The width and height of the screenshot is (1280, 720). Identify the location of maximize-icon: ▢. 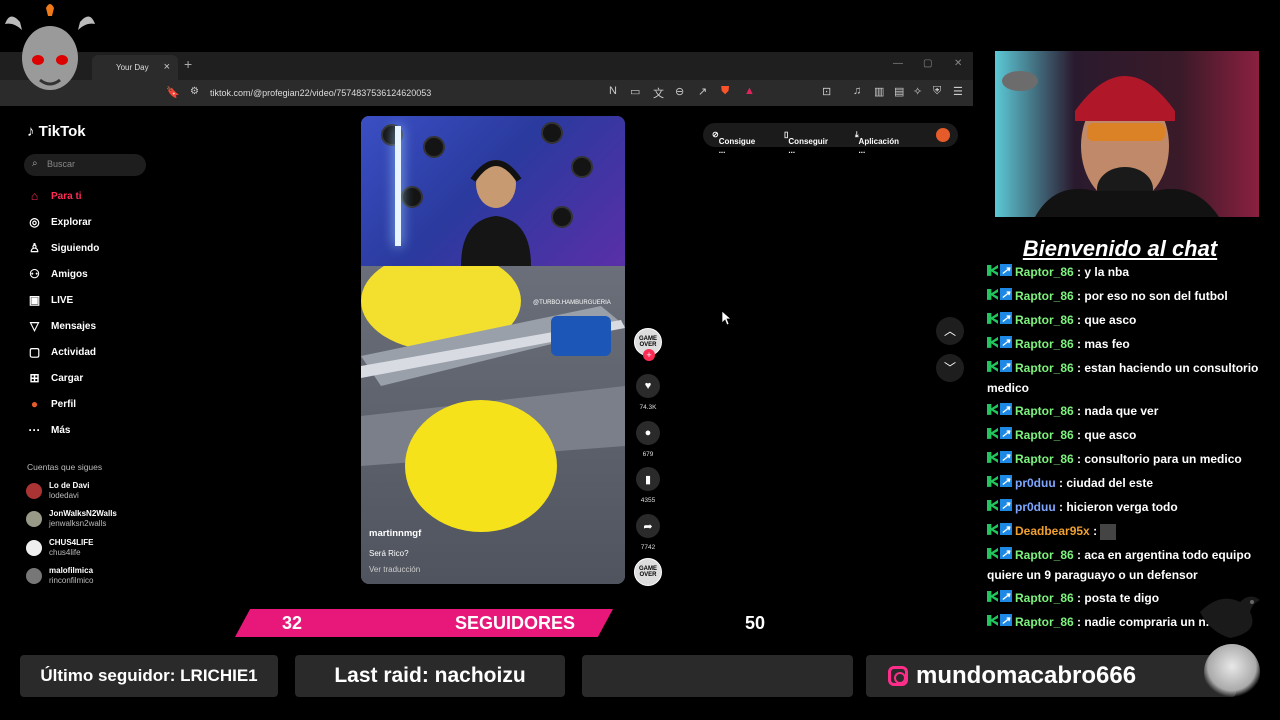
(927, 63).